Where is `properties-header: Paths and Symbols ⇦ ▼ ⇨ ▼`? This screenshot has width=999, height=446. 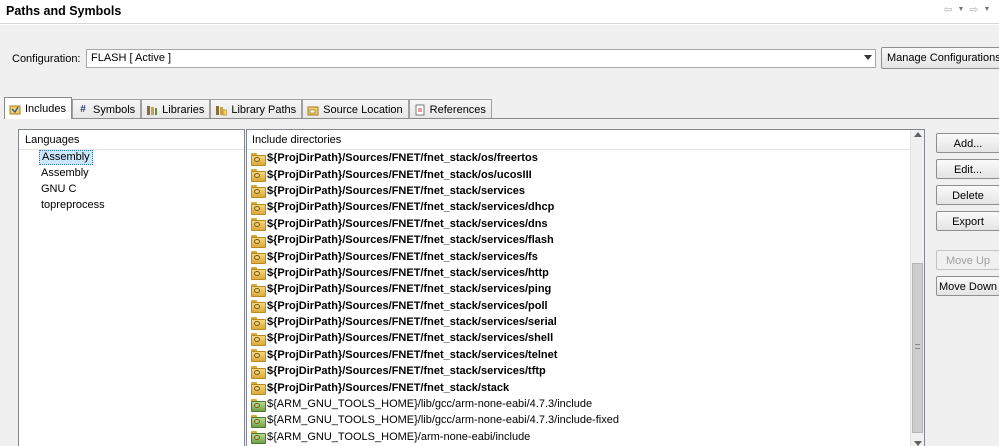 properties-header: Paths and Symbols ⇦ ▼ ⇨ ▼ is located at coordinates (499, 12).